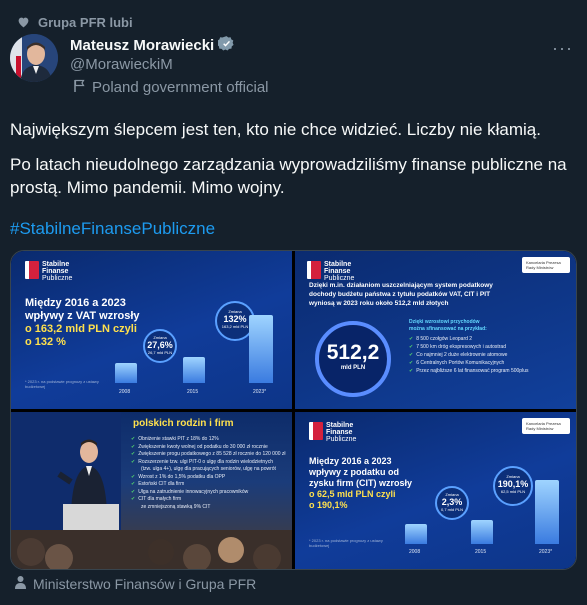 This screenshot has width=587, height=605. Describe the element at coordinates (328, 505) in the screenshot. I see `p4-heading-e: o 190,1%` at that location.